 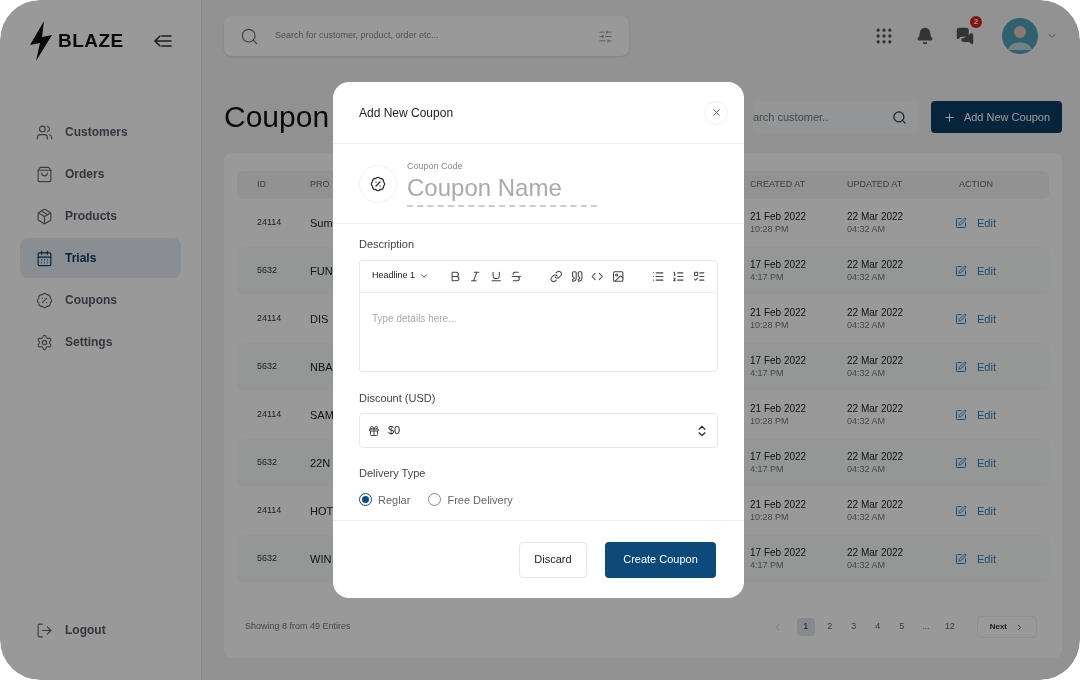 What do you see at coordinates (658, 276) in the screenshot?
I see `bullet-list-icon` at bounding box center [658, 276].